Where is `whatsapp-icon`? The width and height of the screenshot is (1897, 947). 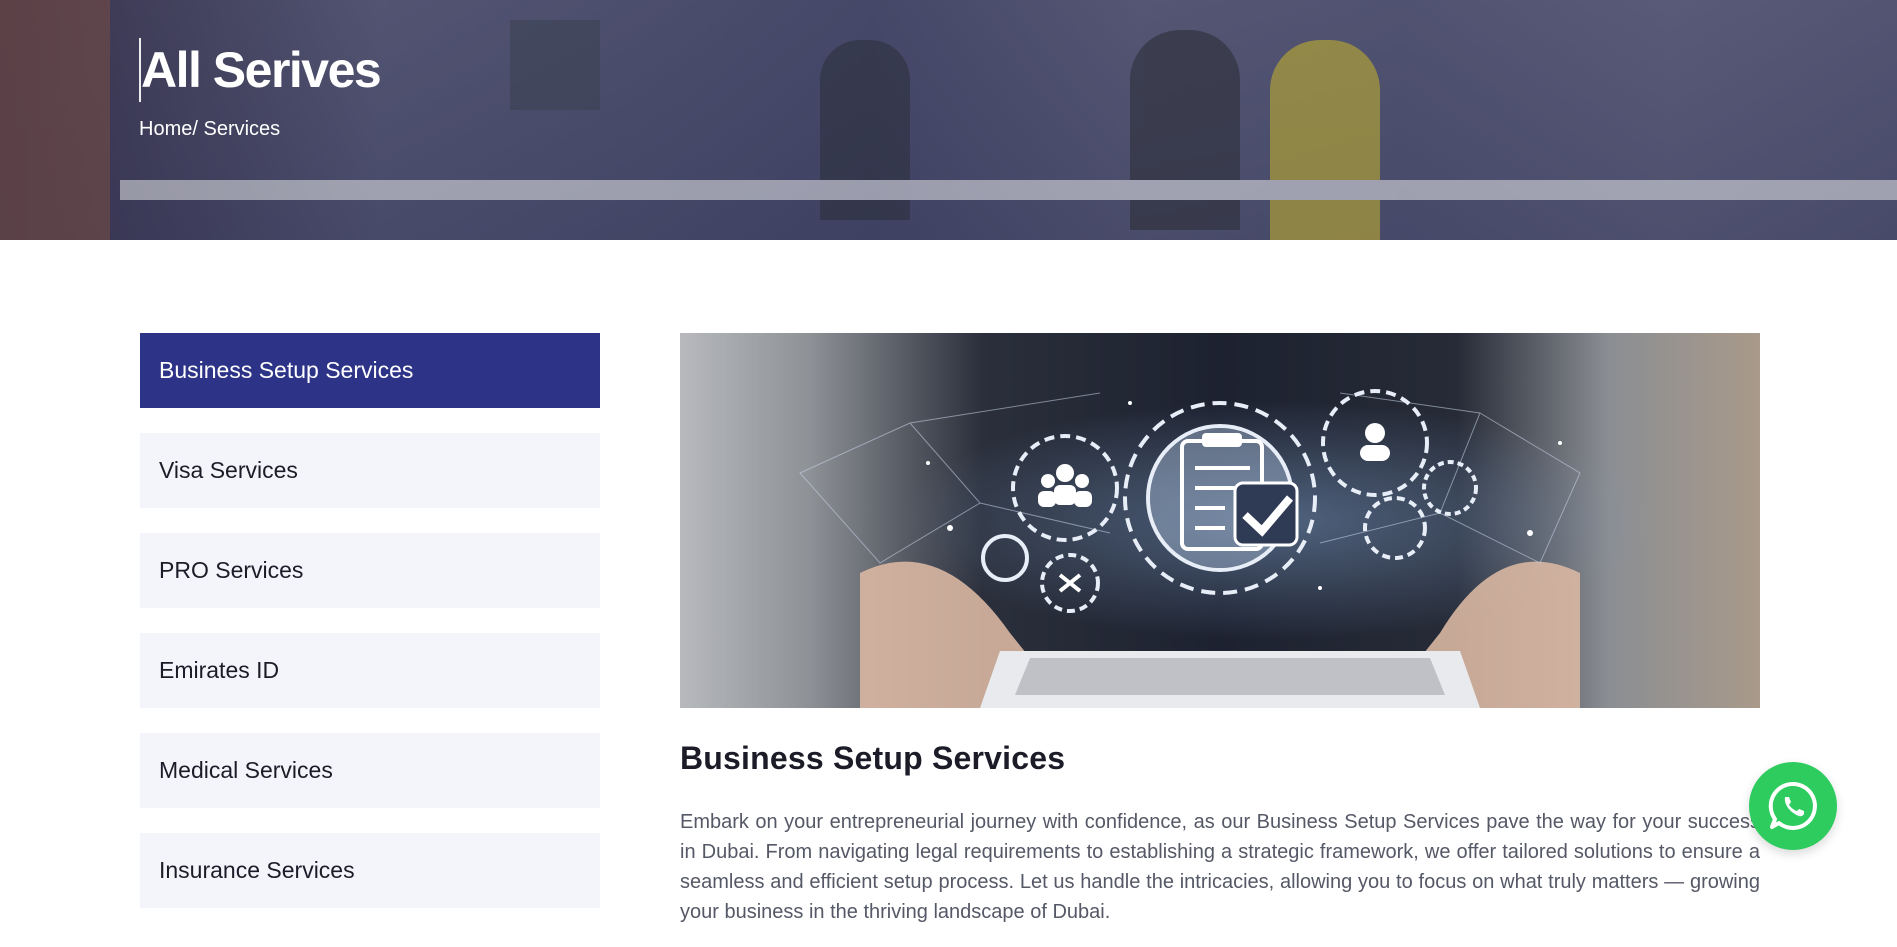
whatsapp-icon is located at coordinates (1792, 805).